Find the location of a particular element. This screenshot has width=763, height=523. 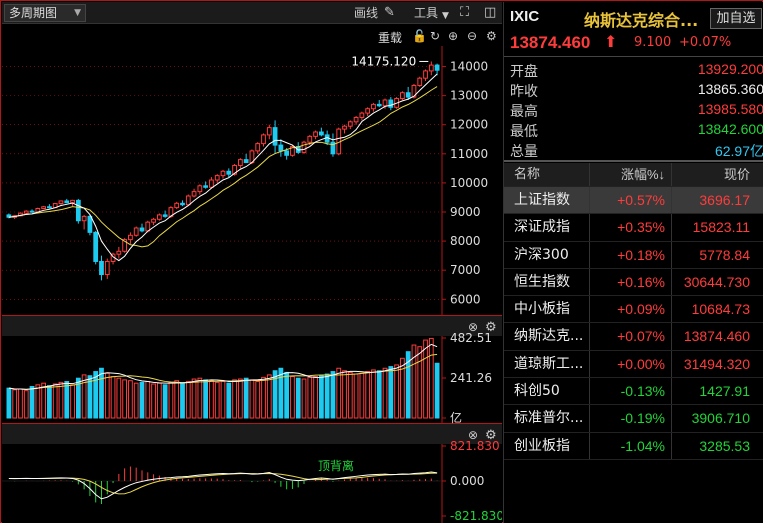

price-tick-label: 11000 is located at coordinates (469, 154).